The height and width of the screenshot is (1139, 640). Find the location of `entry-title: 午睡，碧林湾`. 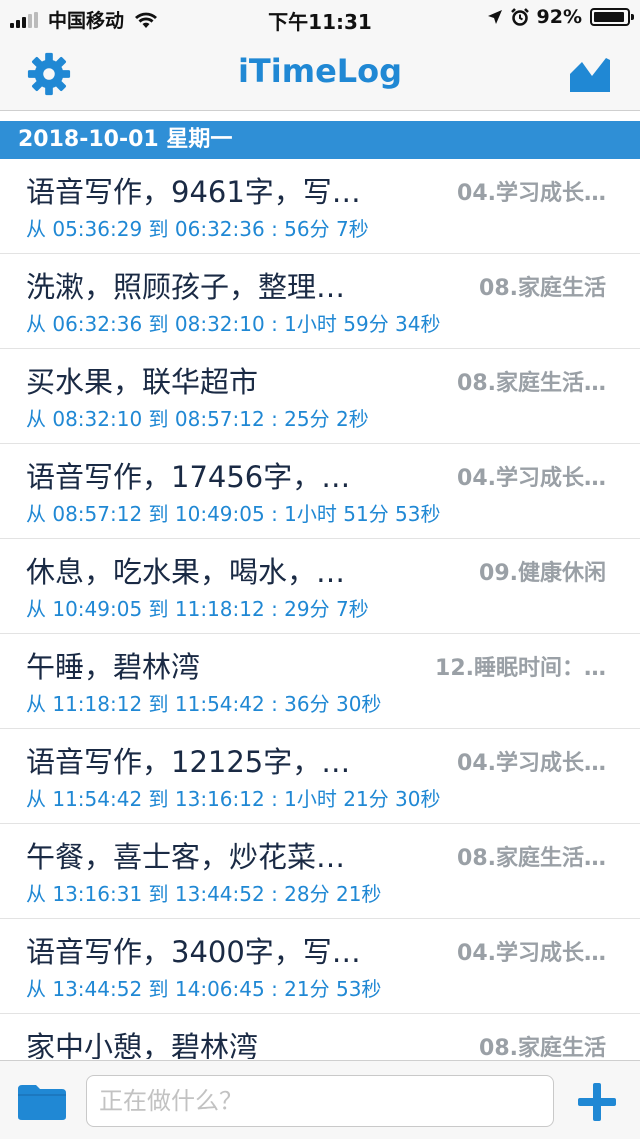

entry-title: 午睡，碧林湾 is located at coordinates (113, 667).